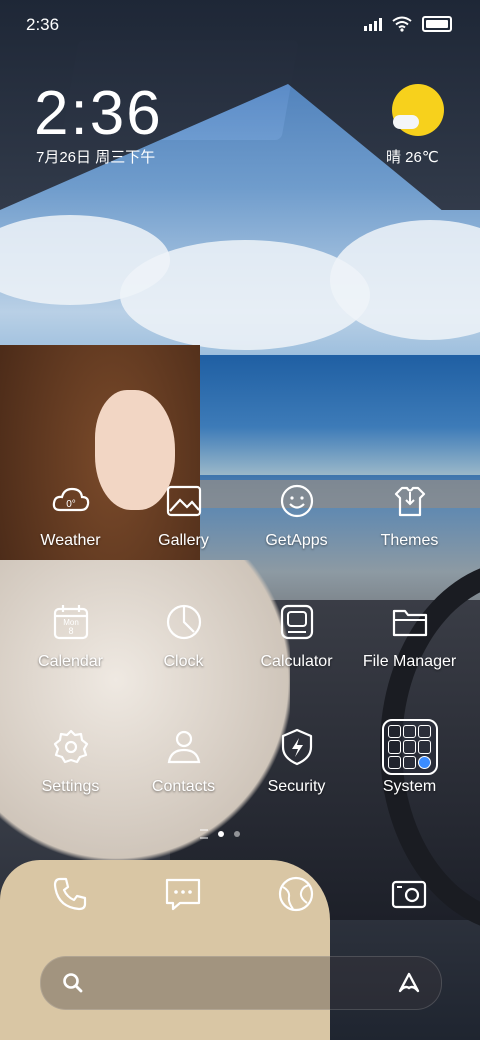 This screenshot has width=480, height=1040. Describe the element at coordinates (406, 122) in the screenshot. I see `weather-cloud-shape` at that location.